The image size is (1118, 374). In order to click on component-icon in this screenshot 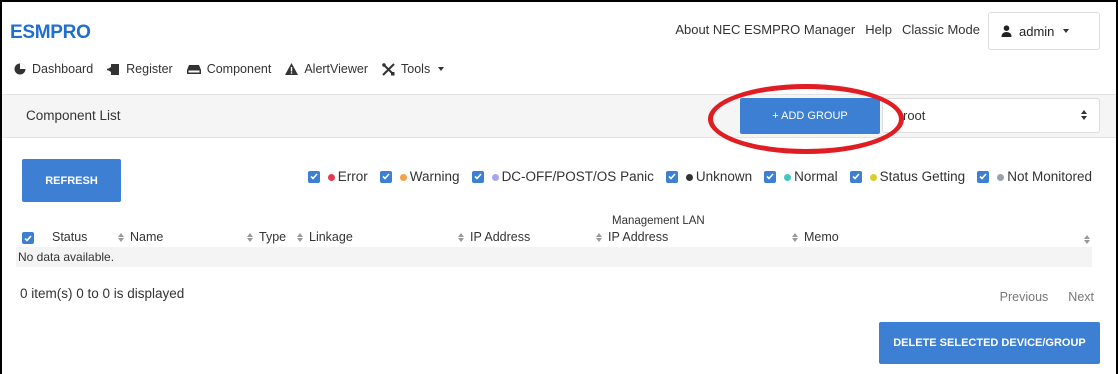, I will do `click(193, 69)`.